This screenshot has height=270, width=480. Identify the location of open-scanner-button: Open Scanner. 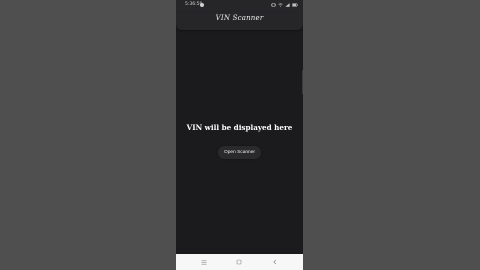
(239, 152).